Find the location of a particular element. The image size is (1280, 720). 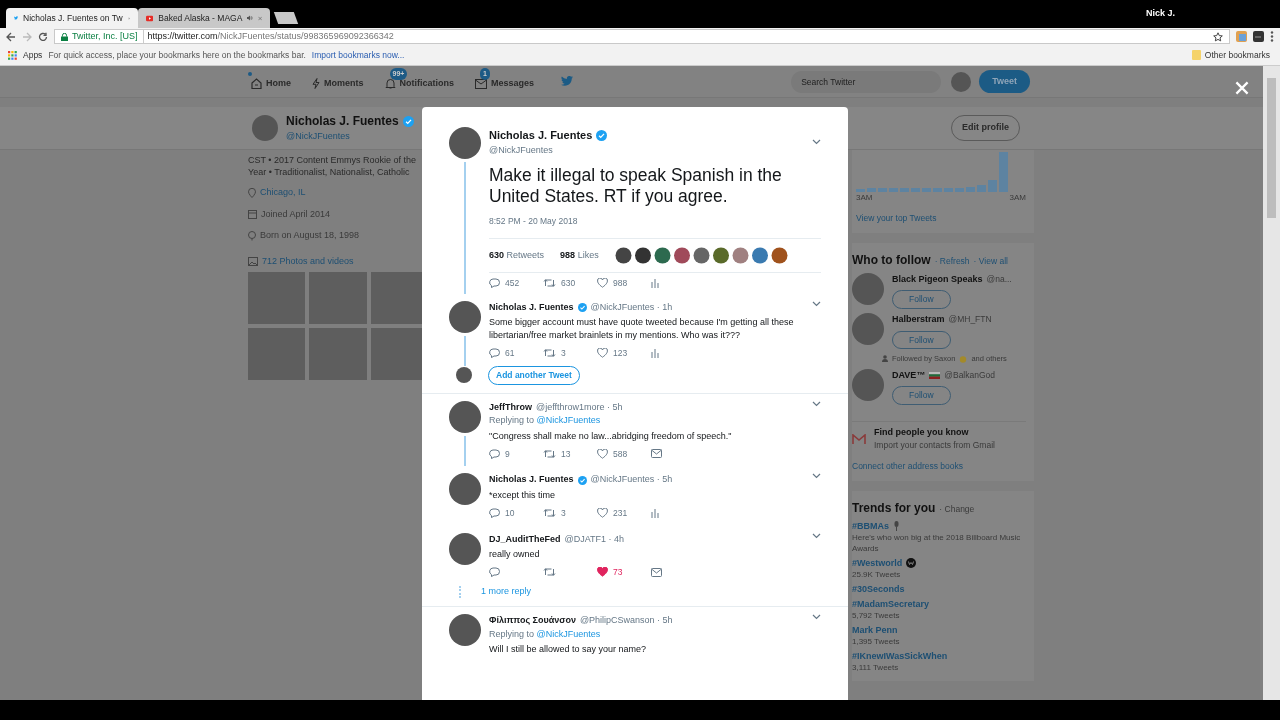

author-handle: @NickJFuentes is located at coordinates (548, 150).